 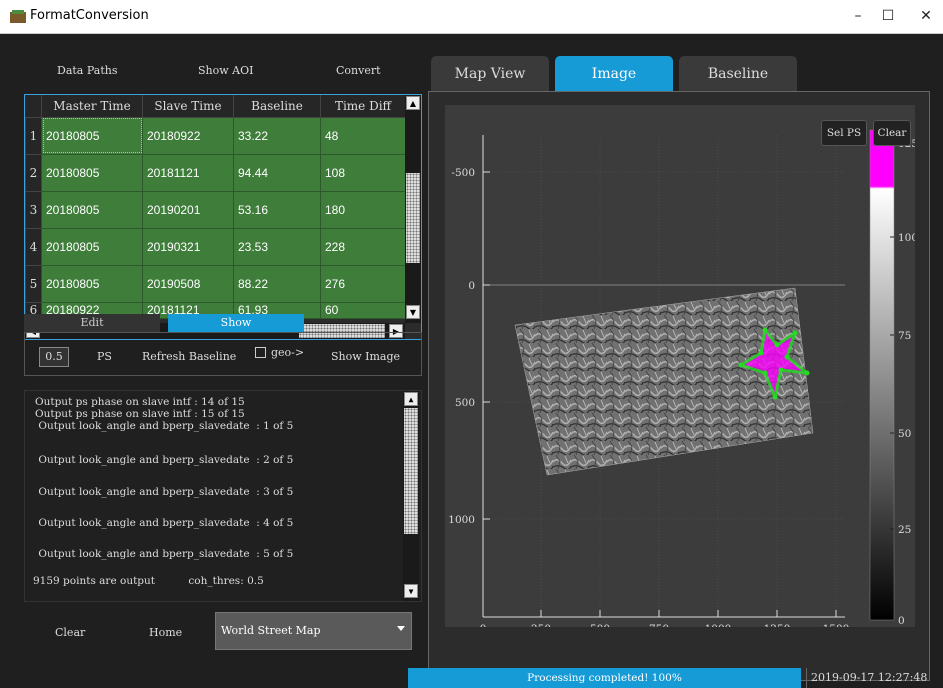 What do you see at coordinates (461, 520) in the screenshot?
I see `y-tick-label: 1000` at bounding box center [461, 520].